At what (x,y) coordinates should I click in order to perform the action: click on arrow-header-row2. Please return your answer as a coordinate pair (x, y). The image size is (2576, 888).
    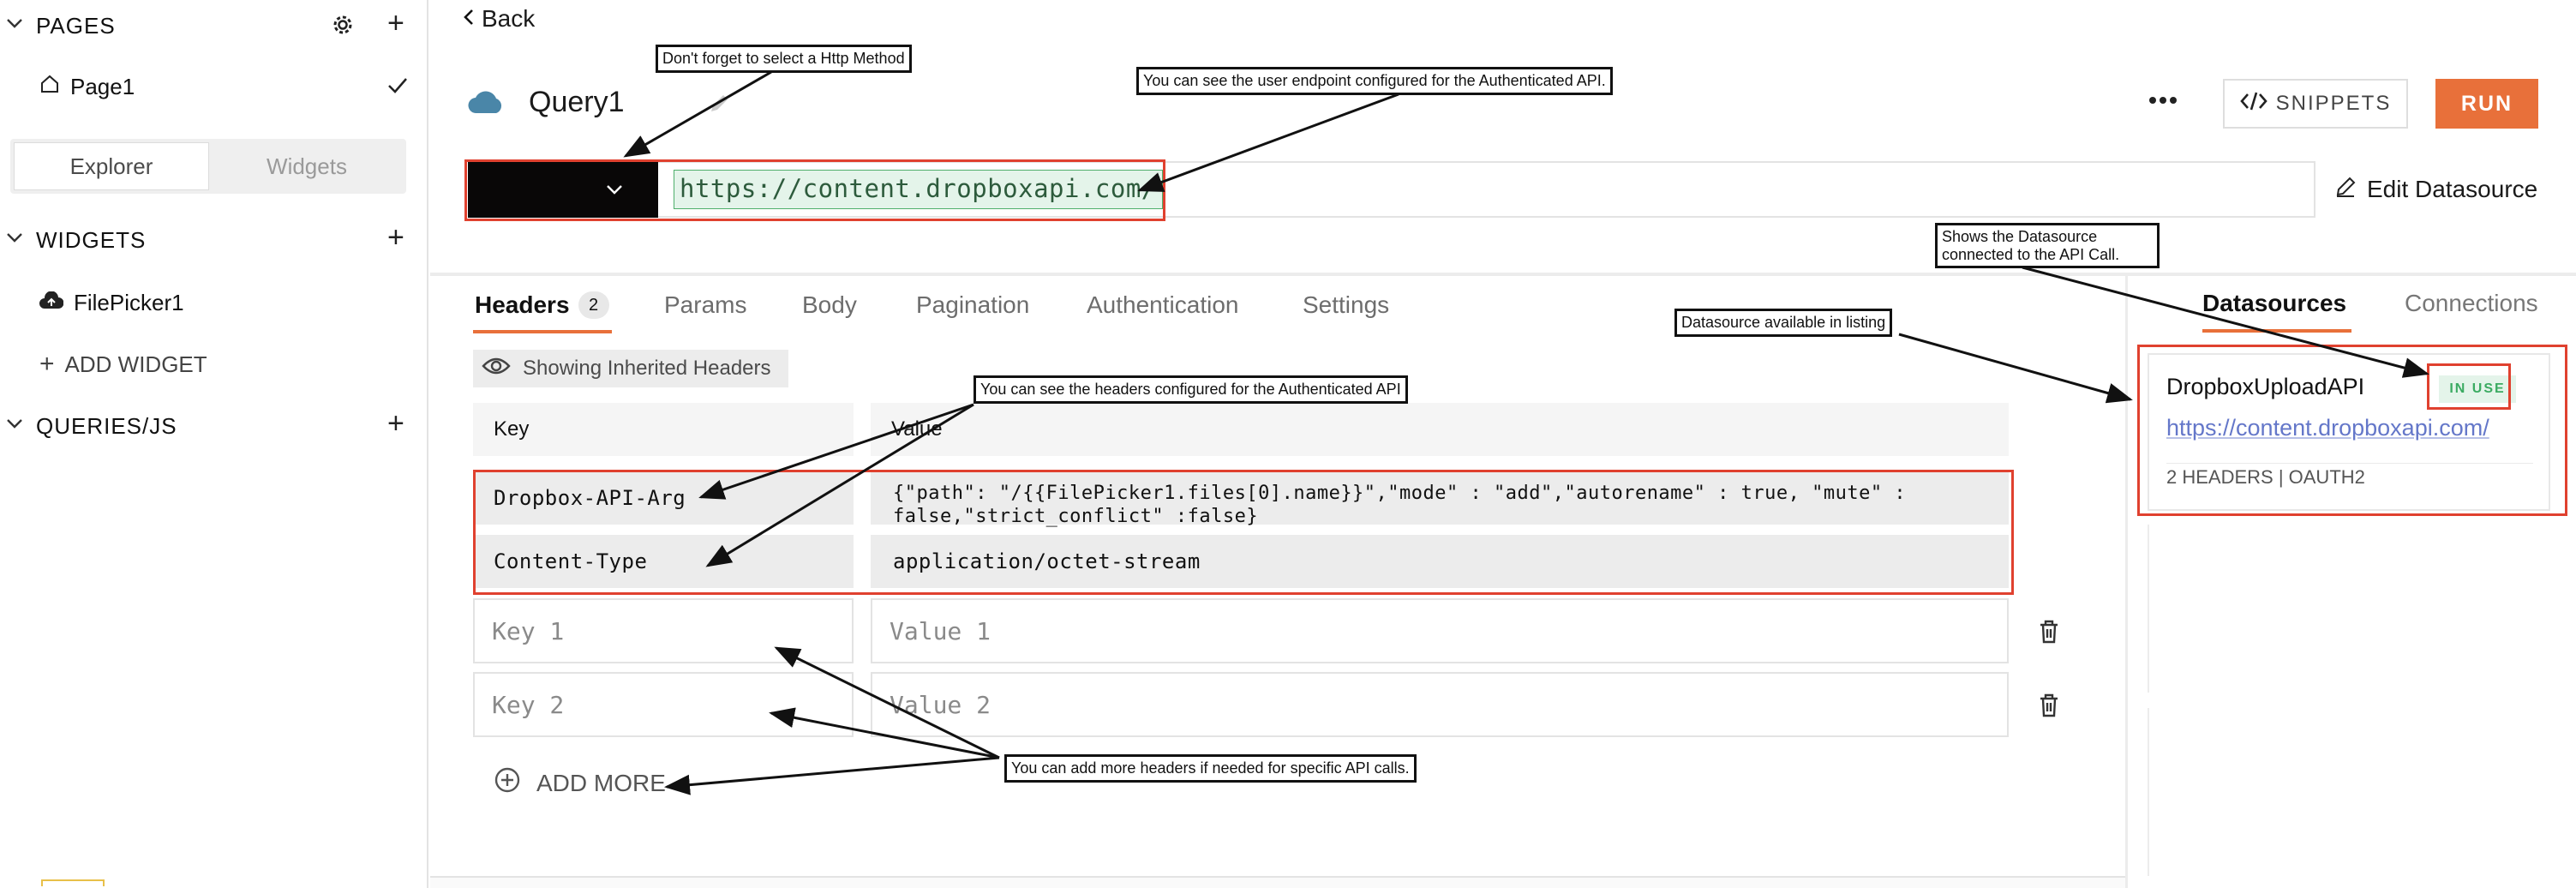
    Looking at the image, I should click on (839, 485).